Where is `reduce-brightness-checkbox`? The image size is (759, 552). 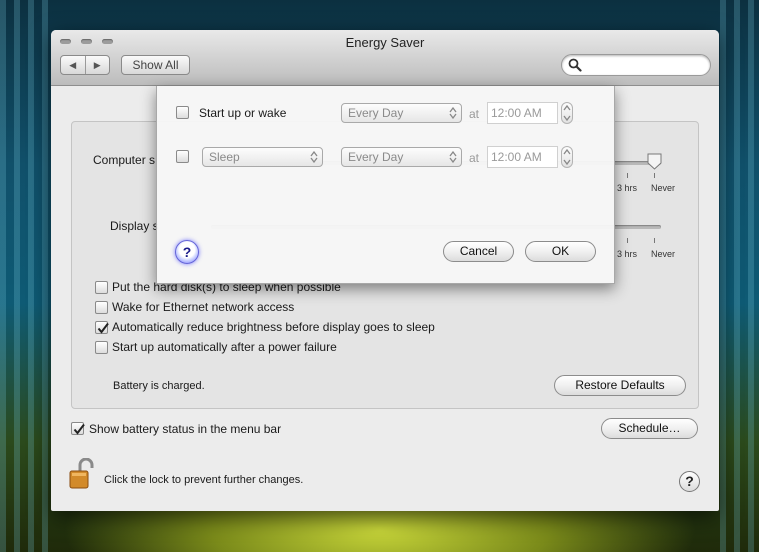 reduce-brightness-checkbox is located at coordinates (102, 327).